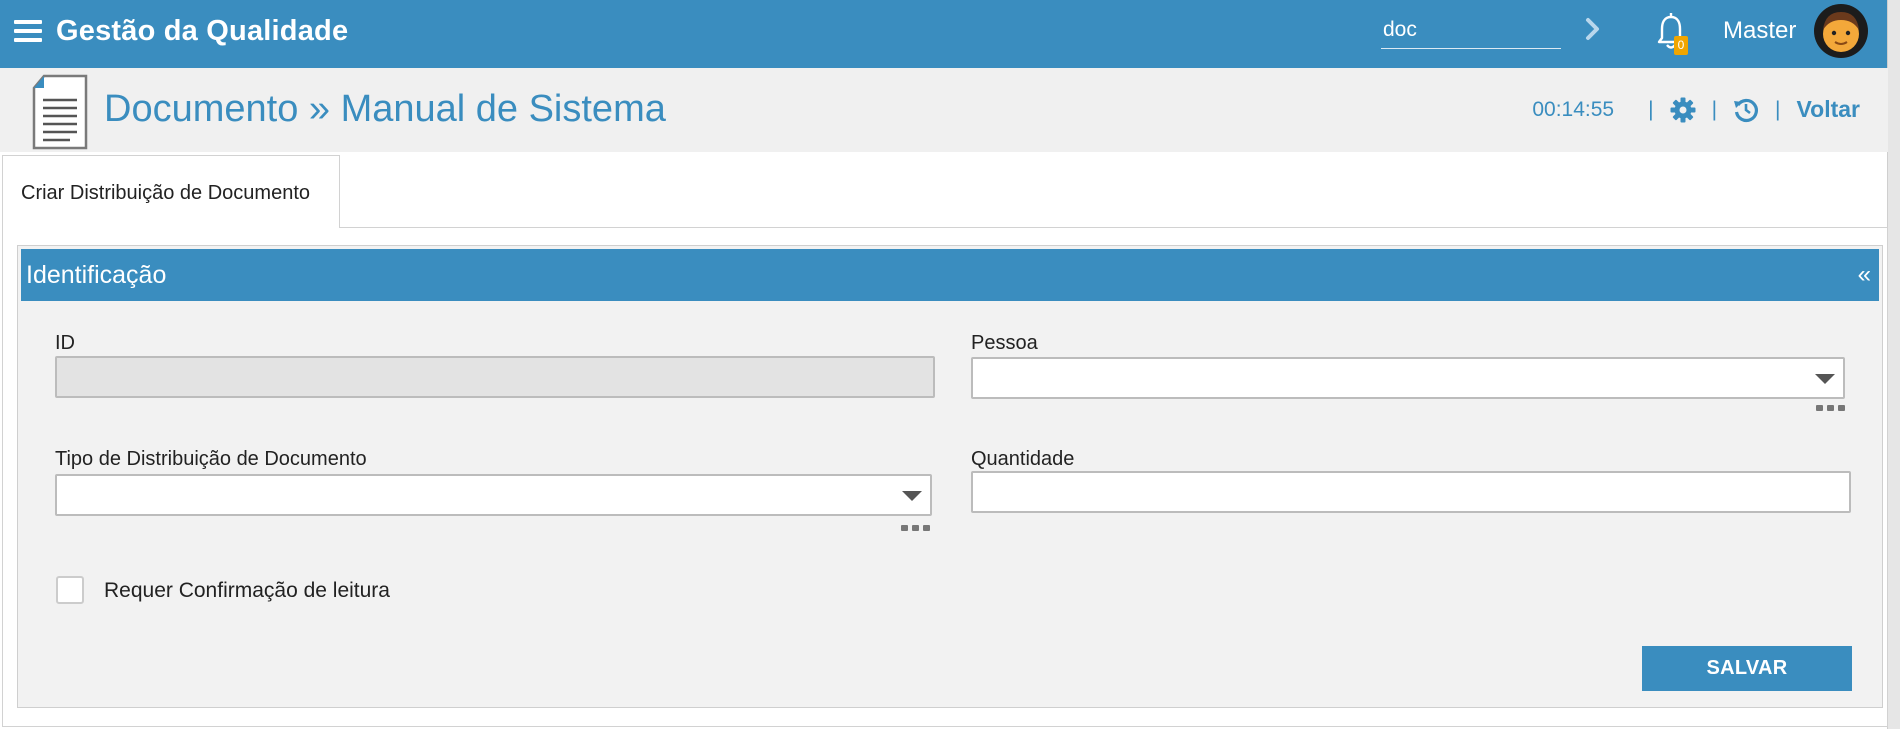  I want to click on confirmacao-leitura-label: Requer Confirmação de leitura, so click(247, 591).